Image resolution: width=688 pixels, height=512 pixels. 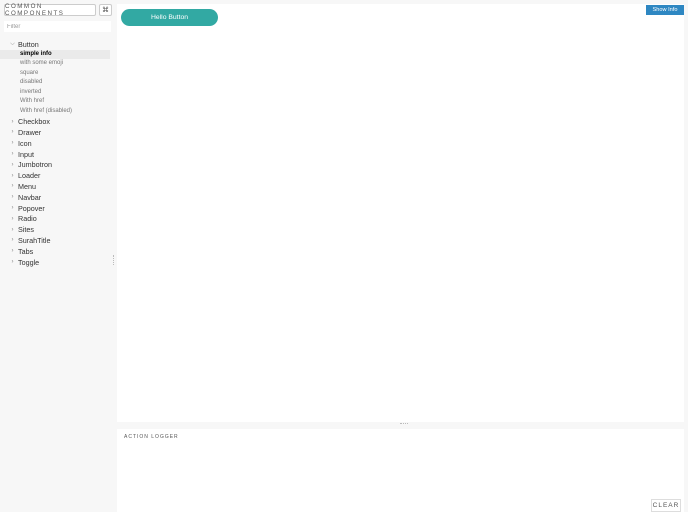 I want to click on sidebar-item-label: Tabs, so click(x=26, y=251).